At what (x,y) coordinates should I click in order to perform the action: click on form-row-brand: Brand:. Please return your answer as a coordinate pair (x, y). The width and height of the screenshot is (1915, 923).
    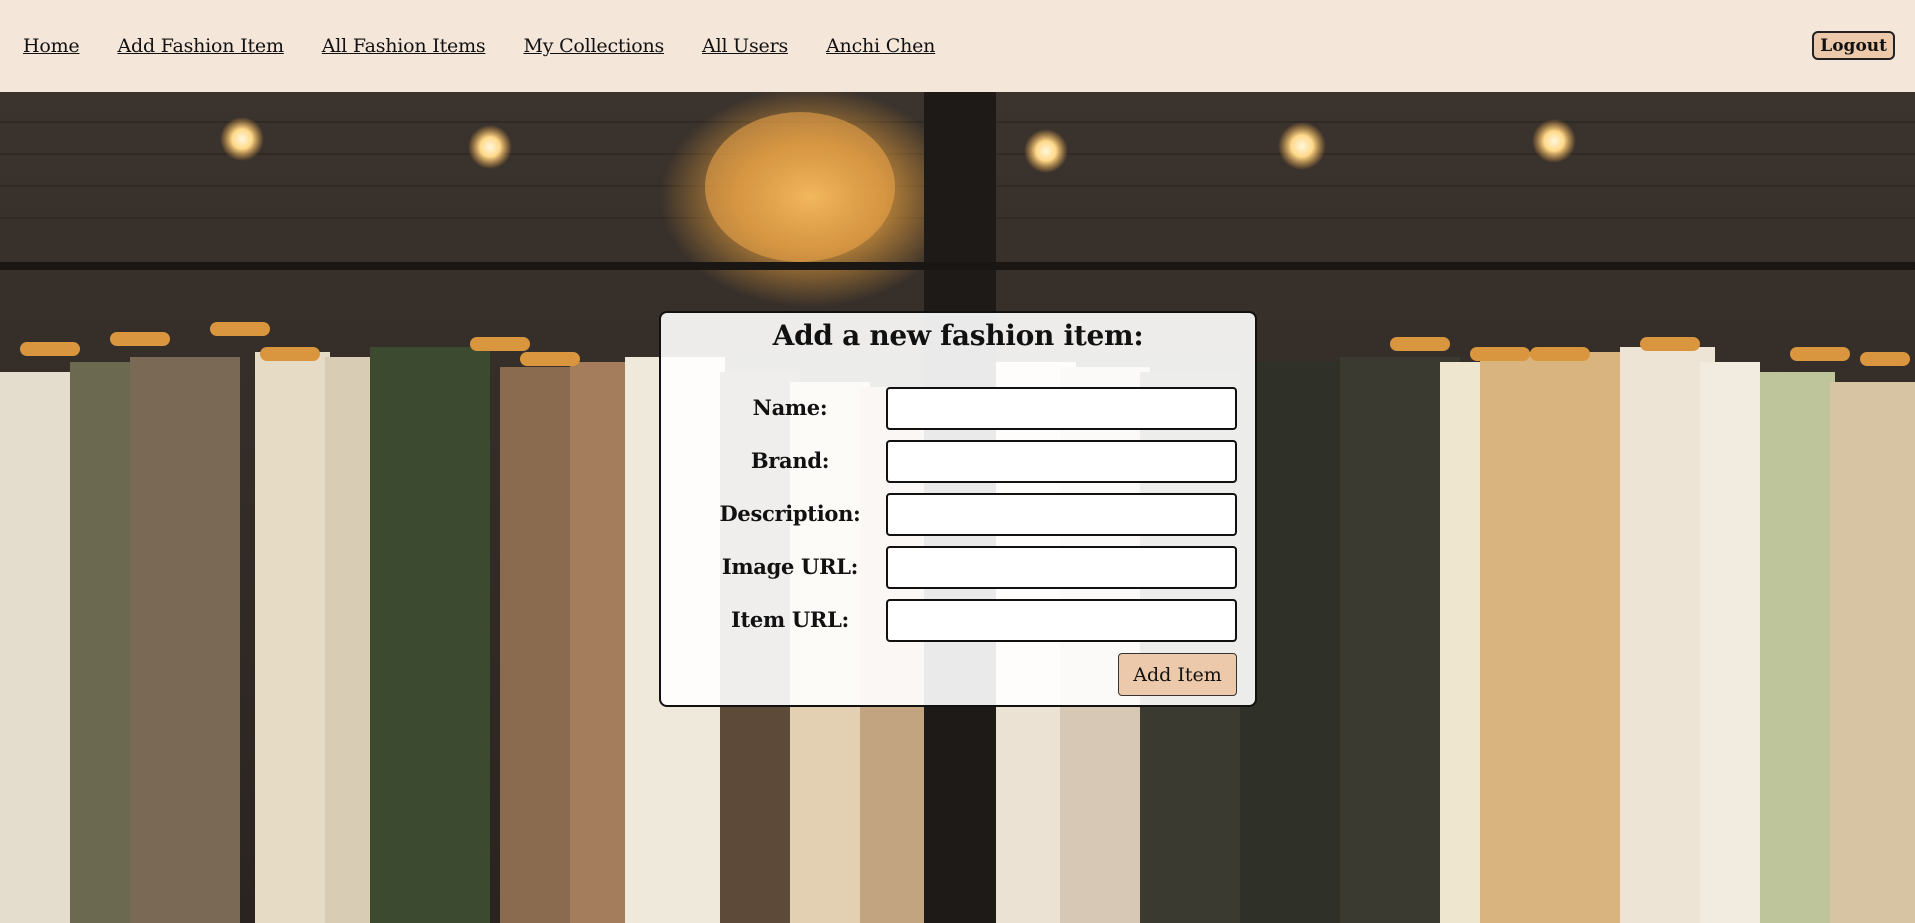
    Looking at the image, I should click on (958, 461).